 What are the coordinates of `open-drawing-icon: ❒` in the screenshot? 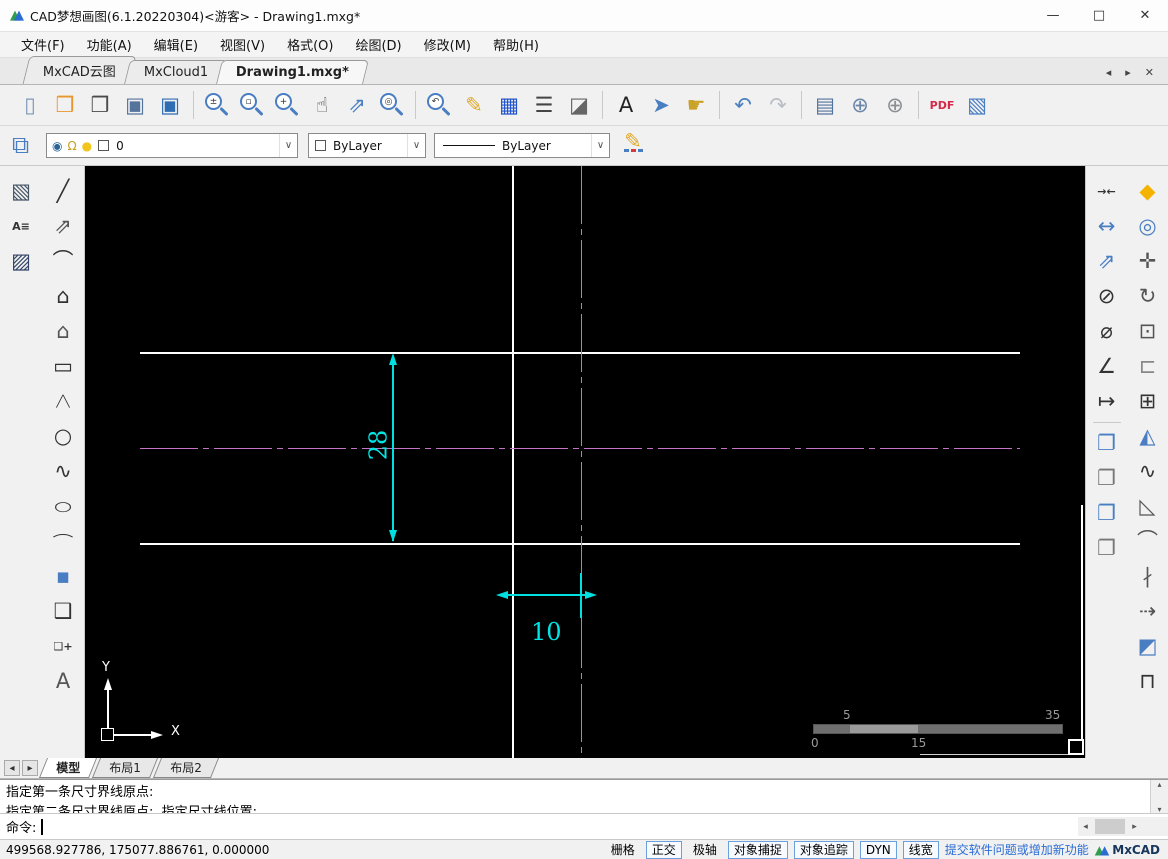 It's located at (65, 105).